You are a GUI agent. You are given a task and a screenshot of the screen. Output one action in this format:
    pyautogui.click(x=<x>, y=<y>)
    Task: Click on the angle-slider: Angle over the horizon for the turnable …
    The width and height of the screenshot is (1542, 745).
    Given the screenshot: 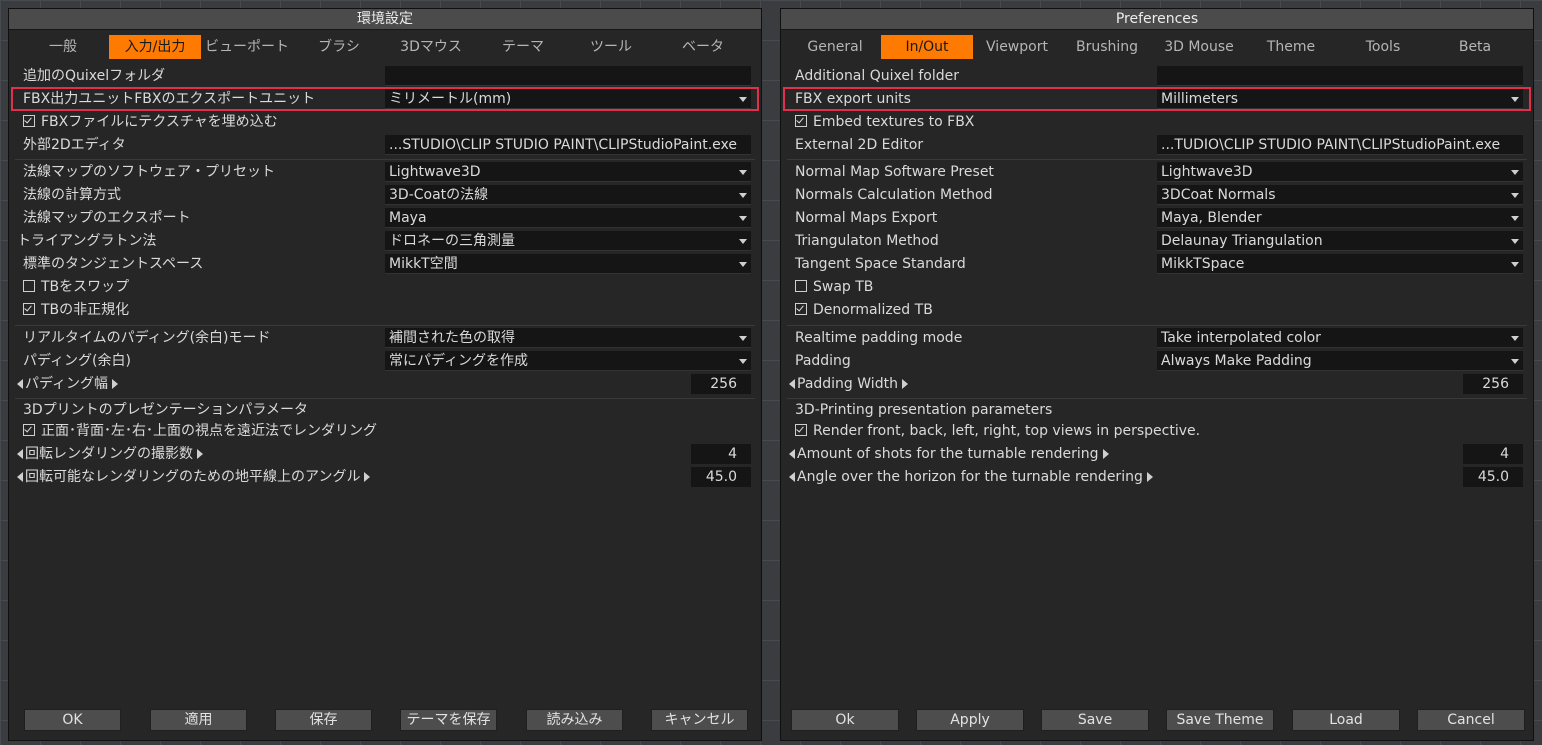 What is the action you would take?
    pyautogui.click(x=971, y=477)
    